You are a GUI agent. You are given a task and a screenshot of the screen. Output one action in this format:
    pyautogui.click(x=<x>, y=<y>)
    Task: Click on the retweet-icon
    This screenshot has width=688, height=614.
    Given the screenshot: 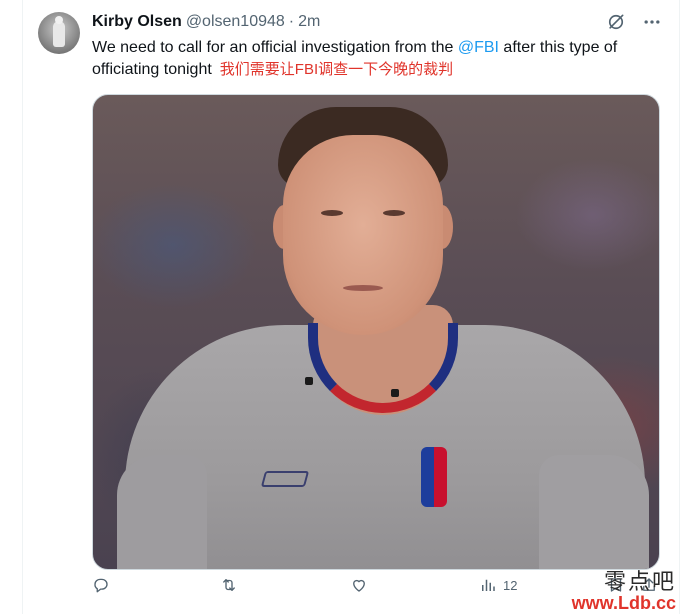 What is the action you would take?
    pyautogui.click(x=229, y=585)
    